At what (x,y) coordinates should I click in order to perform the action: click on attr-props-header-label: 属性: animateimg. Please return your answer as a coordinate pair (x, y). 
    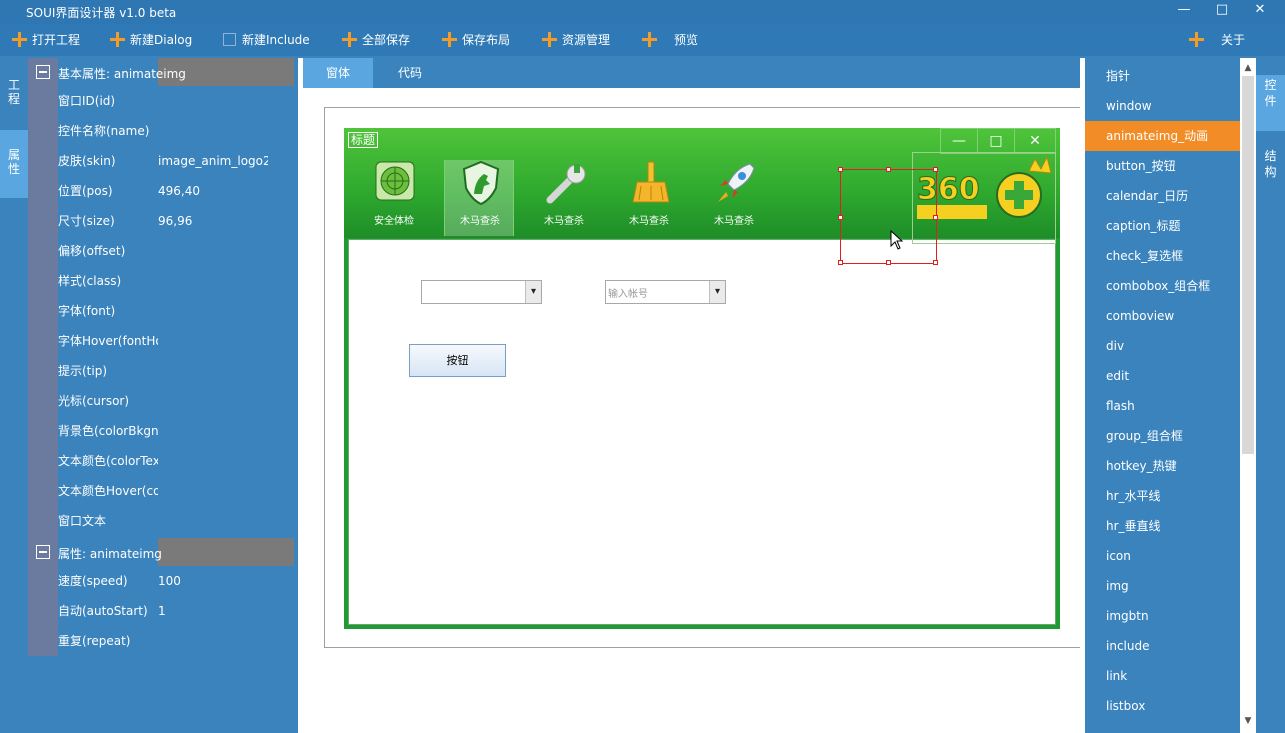
    Looking at the image, I should click on (110, 554).